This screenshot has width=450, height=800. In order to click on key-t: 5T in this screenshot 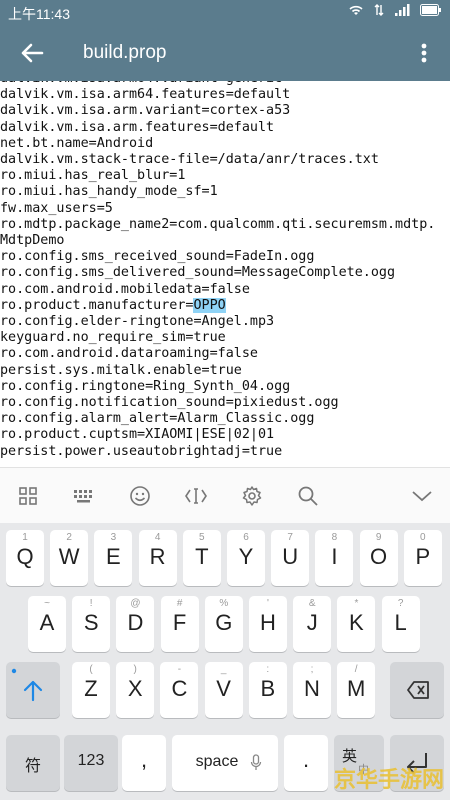, I will do `click(201, 558)`.